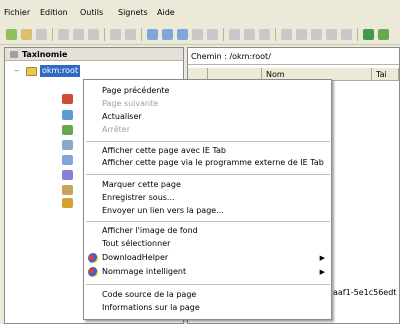 The image size is (400, 324). What do you see at coordinates (116, 130) in the screenshot?
I see `menu-stop: Arrêter` at bounding box center [116, 130].